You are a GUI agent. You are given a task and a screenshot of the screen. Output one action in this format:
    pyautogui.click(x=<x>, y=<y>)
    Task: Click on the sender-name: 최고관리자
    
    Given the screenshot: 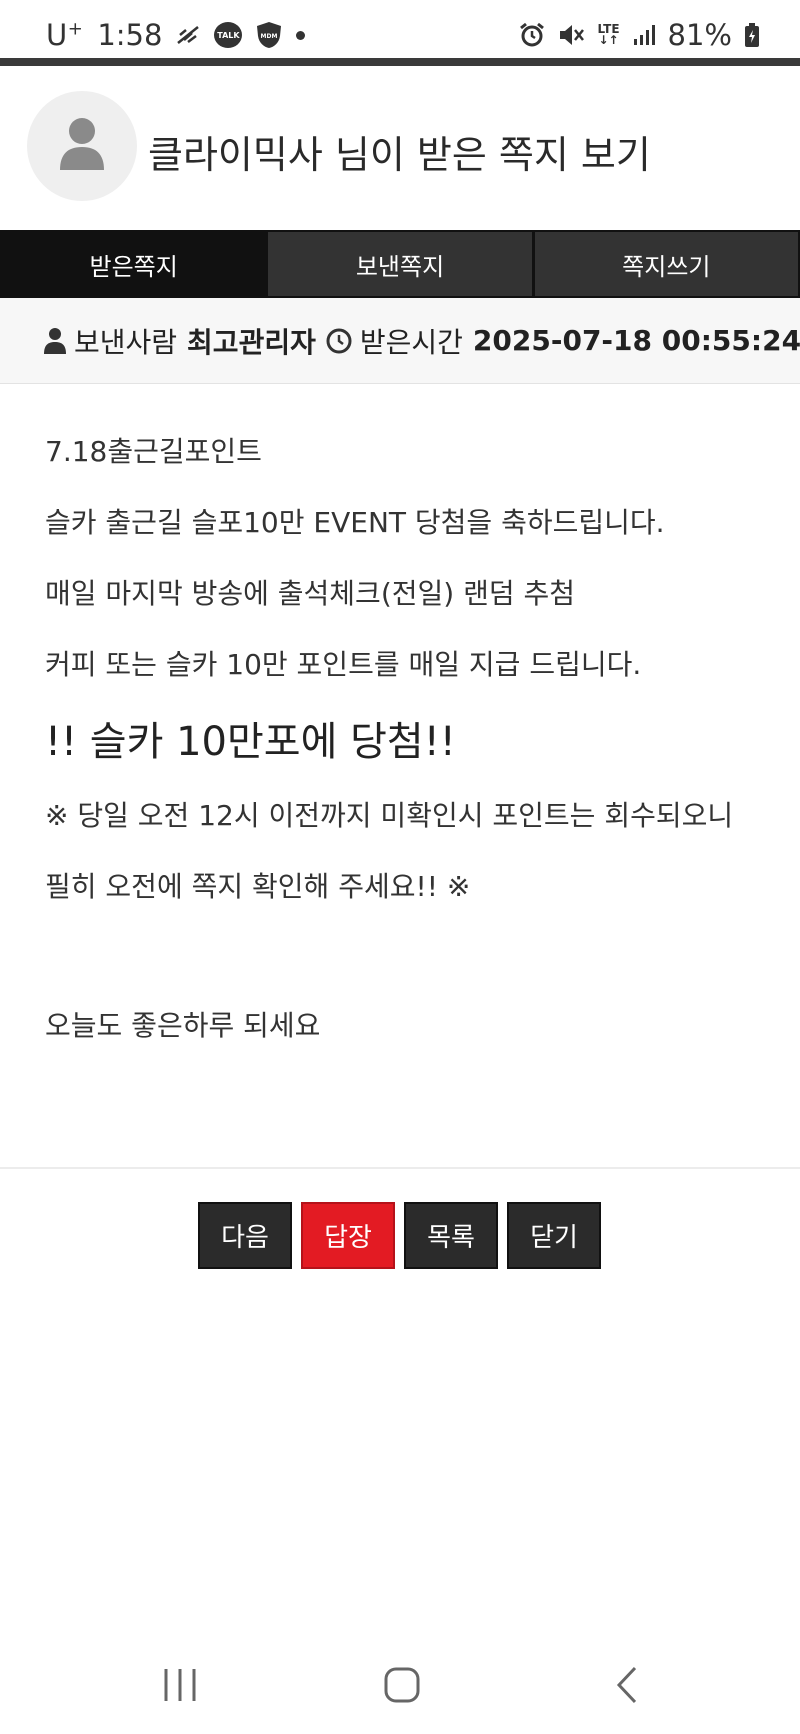 What is the action you would take?
    pyautogui.click(x=251, y=342)
    